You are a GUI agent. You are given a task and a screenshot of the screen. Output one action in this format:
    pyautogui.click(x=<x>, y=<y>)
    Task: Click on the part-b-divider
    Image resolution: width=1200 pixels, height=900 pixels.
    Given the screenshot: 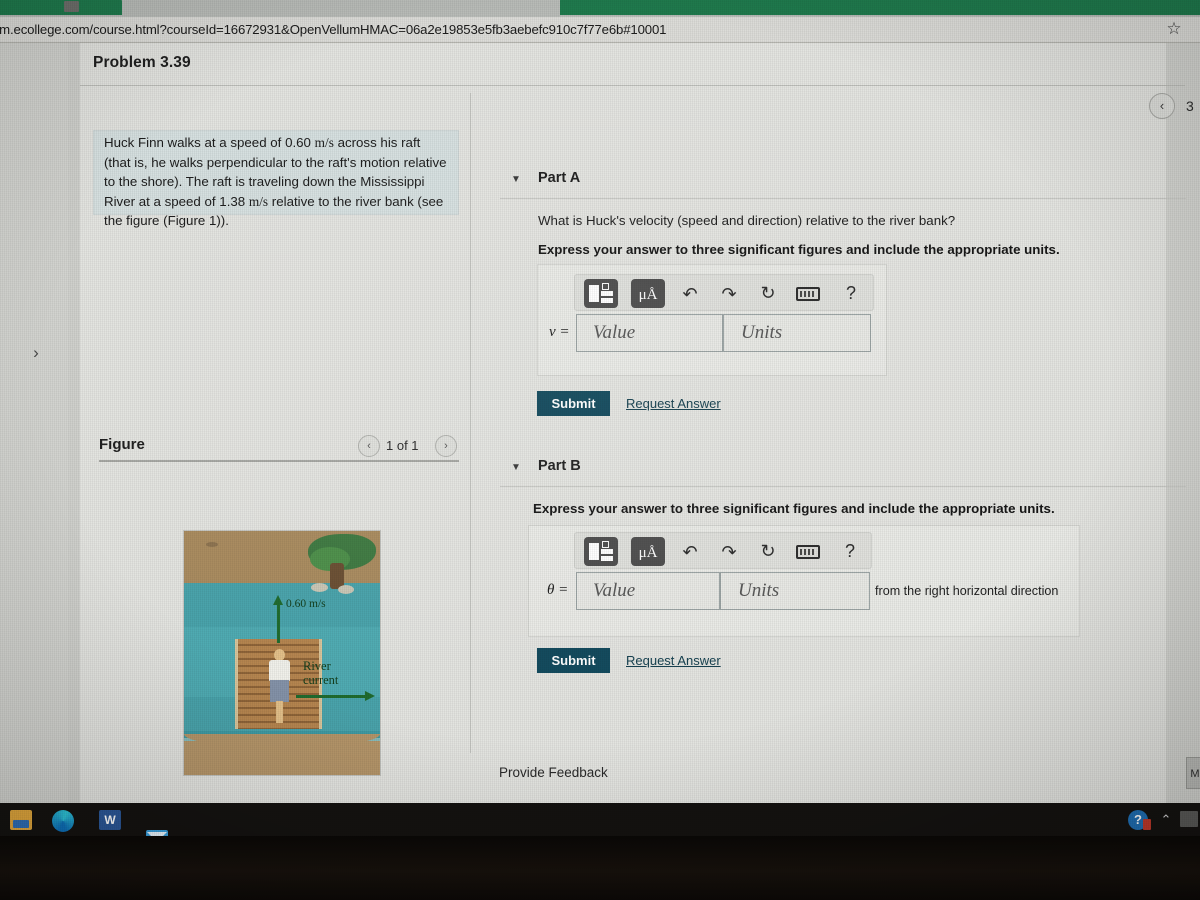 What is the action you would take?
    pyautogui.click(x=843, y=486)
    